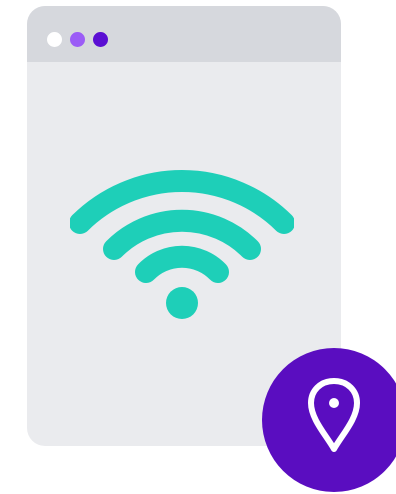  Describe the element at coordinates (54, 39) in the screenshot. I see `window-dot-white` at that location.